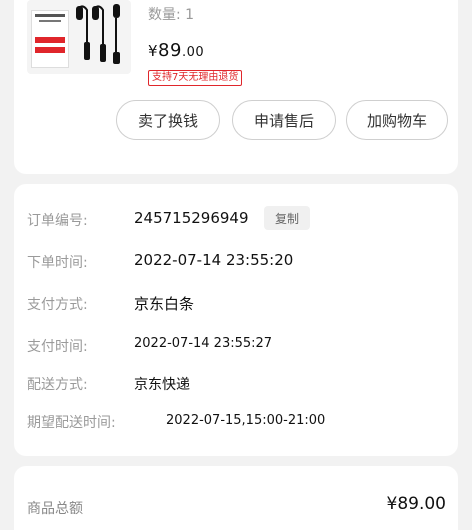 The height and width of the screenshot is (530, 472). I want to click on product-image, so click(79, 37).